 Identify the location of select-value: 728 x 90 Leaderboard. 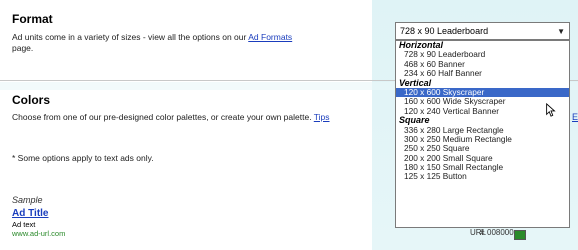
(444, 31).